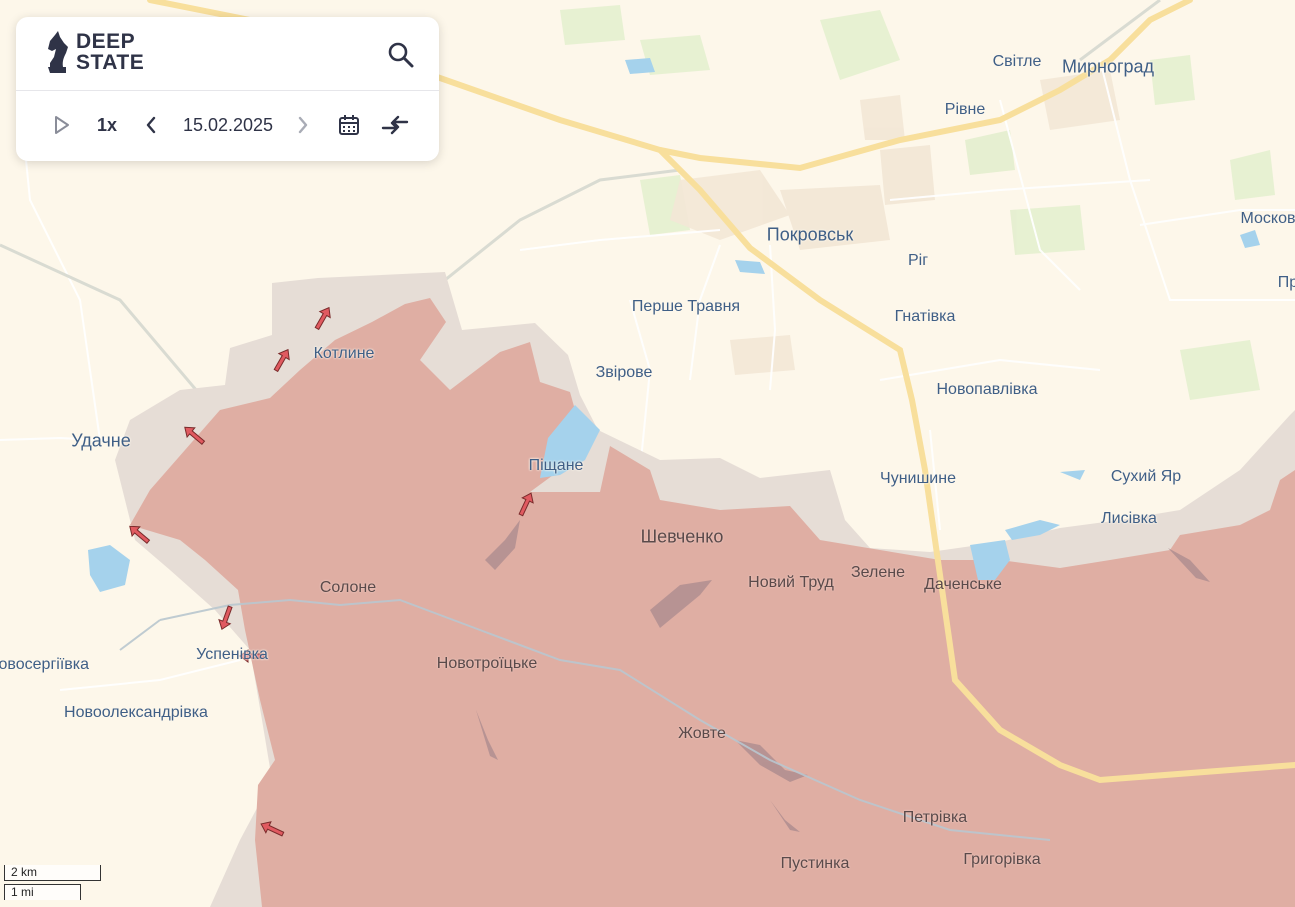 The image size is (1295, 907). What do you see at coordinates (918, 260) in the screenshot?
I see `place-label: Ріг` at bounding box center [918, 260].